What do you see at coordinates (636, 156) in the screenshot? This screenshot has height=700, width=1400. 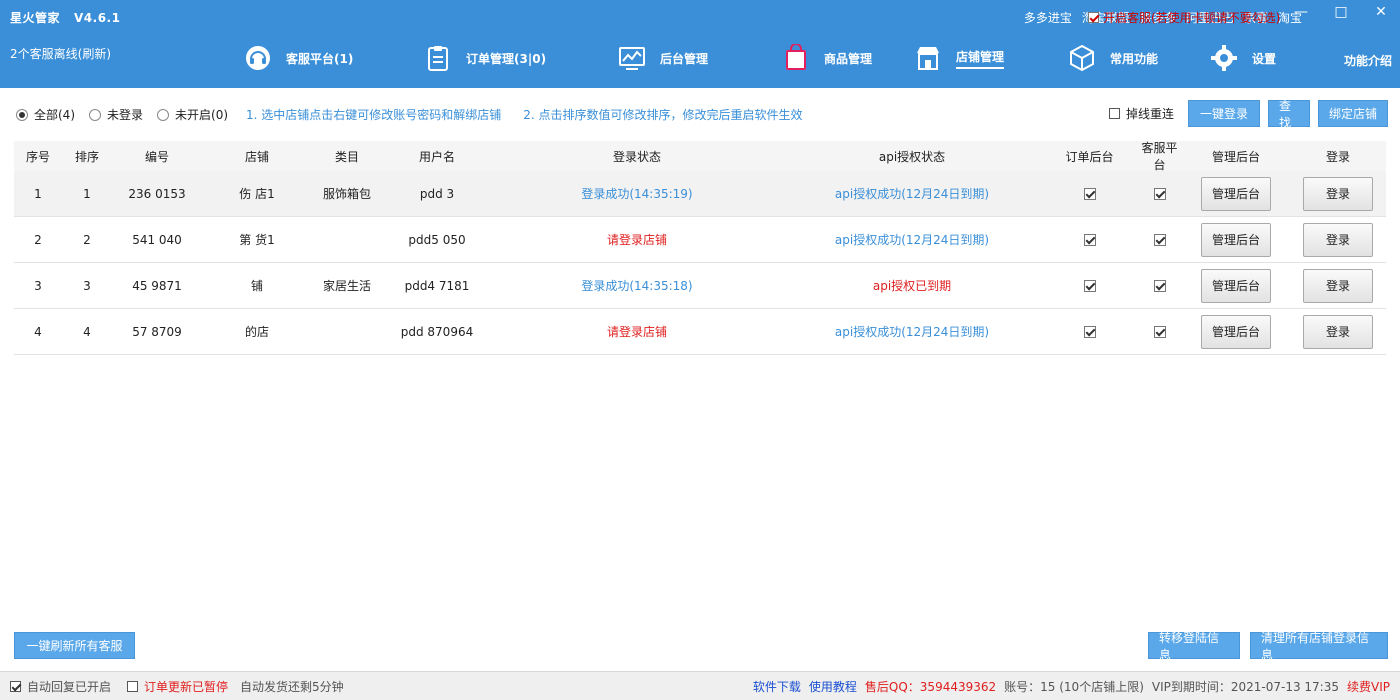 I see `col-login-status: 登录状态` at bounding box center [636, 156].